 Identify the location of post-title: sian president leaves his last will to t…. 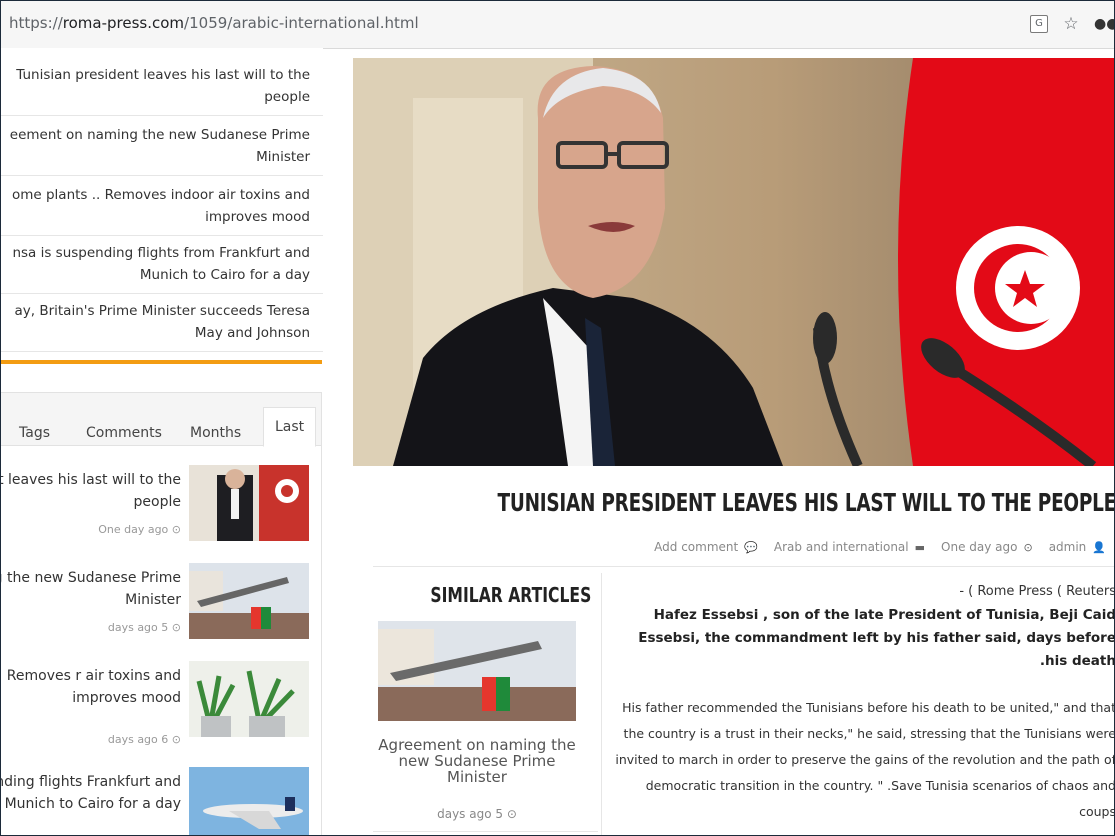
(91, 491).